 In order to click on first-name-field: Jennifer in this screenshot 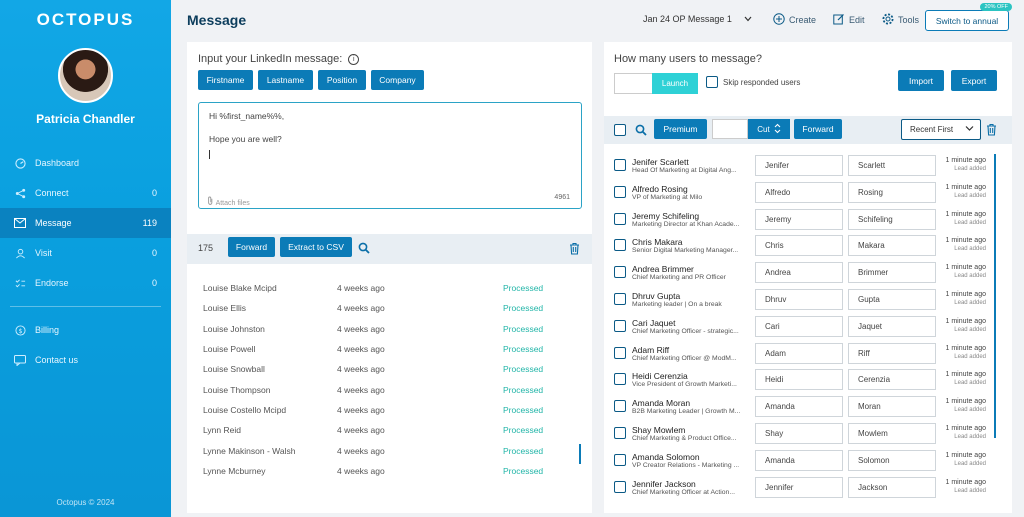, I will do `click(799, 487)`.